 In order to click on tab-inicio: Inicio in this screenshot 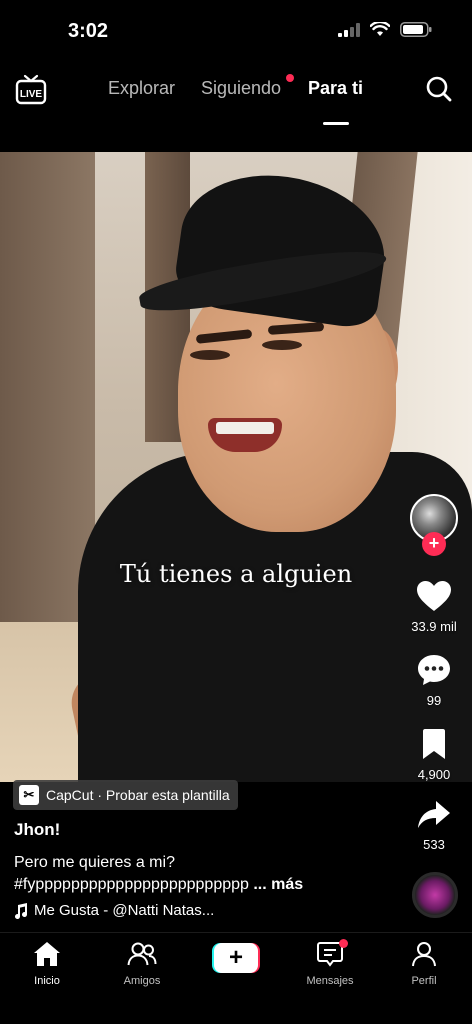, I will do `click(47, 964)`.